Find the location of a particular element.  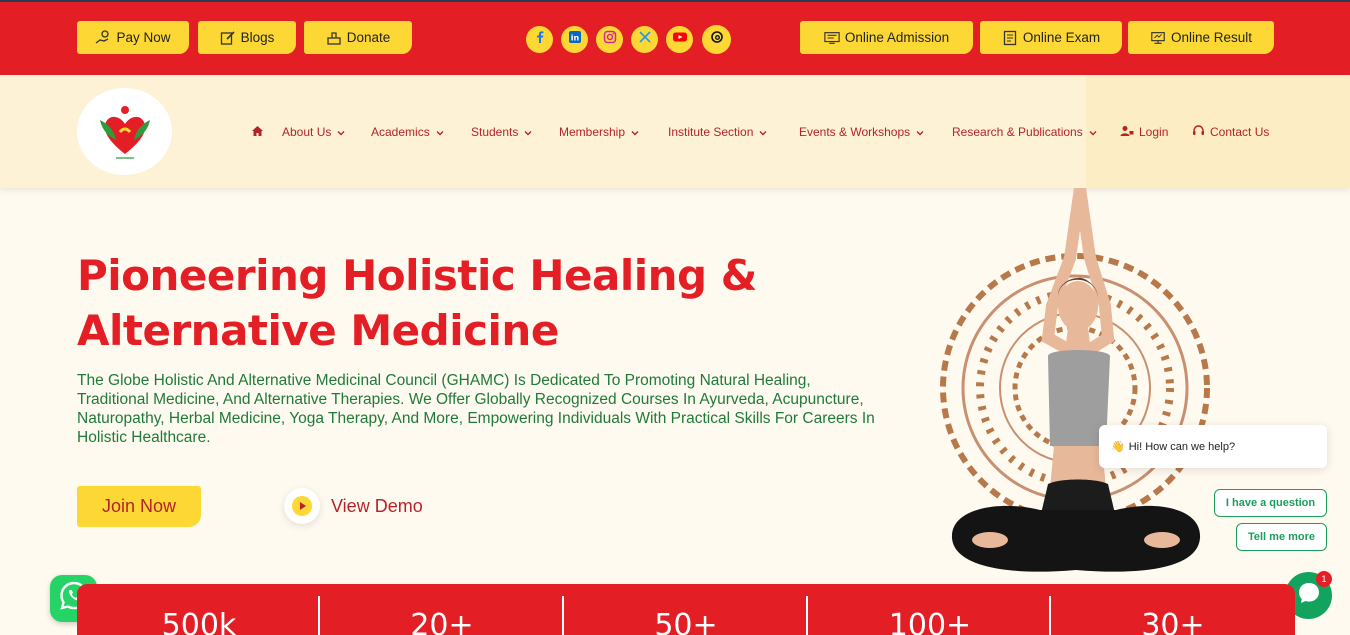

yoga-hero-image is located at coordinates (1075, 380).